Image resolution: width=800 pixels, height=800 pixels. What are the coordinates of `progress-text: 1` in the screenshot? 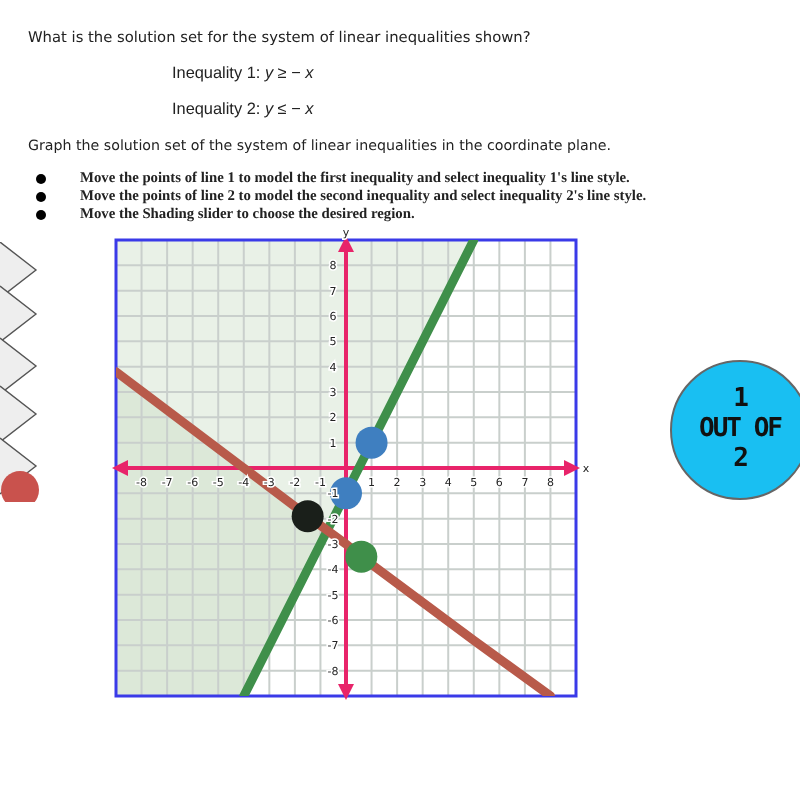 It's located at (740, 400).